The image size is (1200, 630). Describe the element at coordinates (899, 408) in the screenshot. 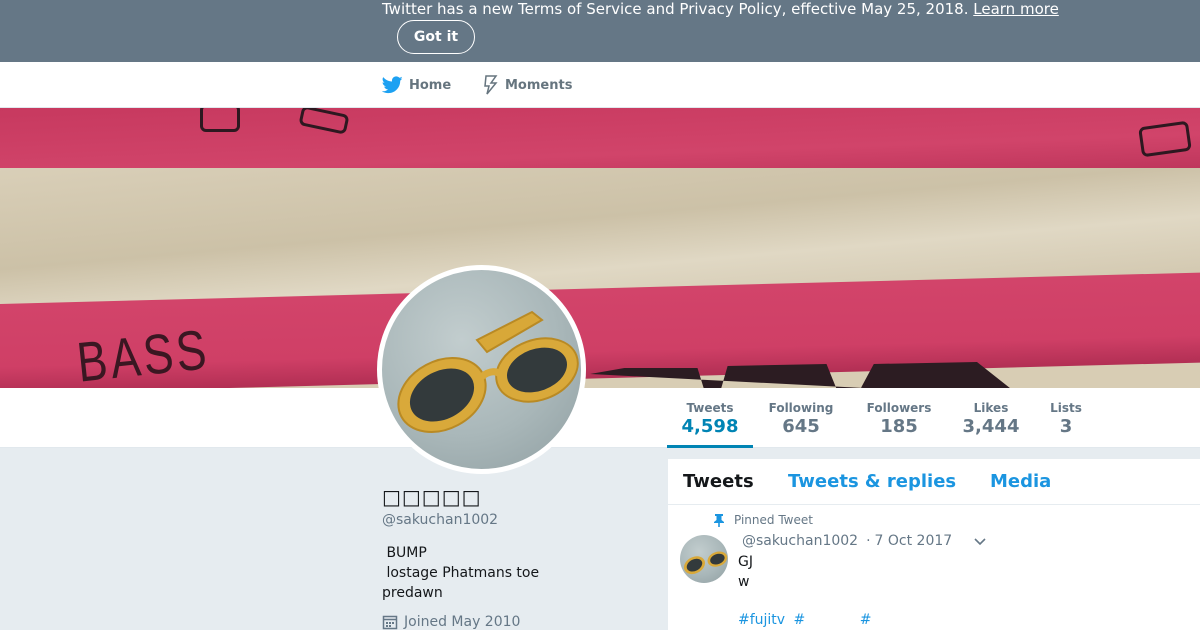

I see `stat-followers-label: Followers` at that location.